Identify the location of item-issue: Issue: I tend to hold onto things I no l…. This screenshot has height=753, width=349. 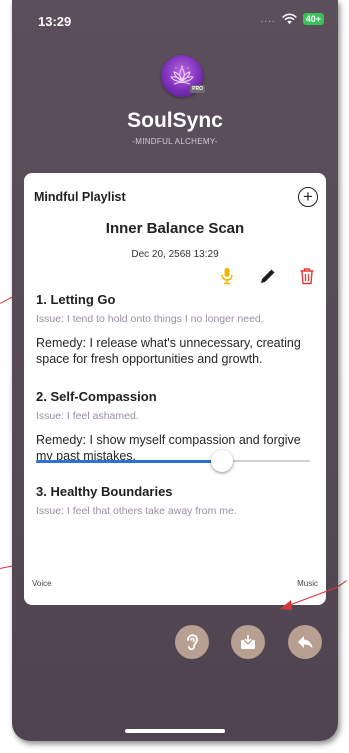
(150, 319).